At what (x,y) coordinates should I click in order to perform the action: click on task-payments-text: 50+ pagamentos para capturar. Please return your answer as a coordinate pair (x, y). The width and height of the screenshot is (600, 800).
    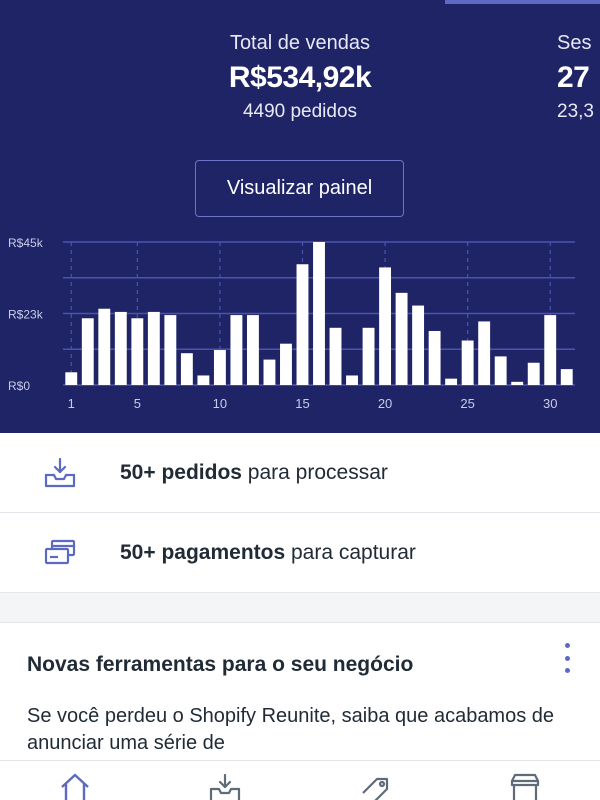
    Looking at the image, I should click on (268, 553).